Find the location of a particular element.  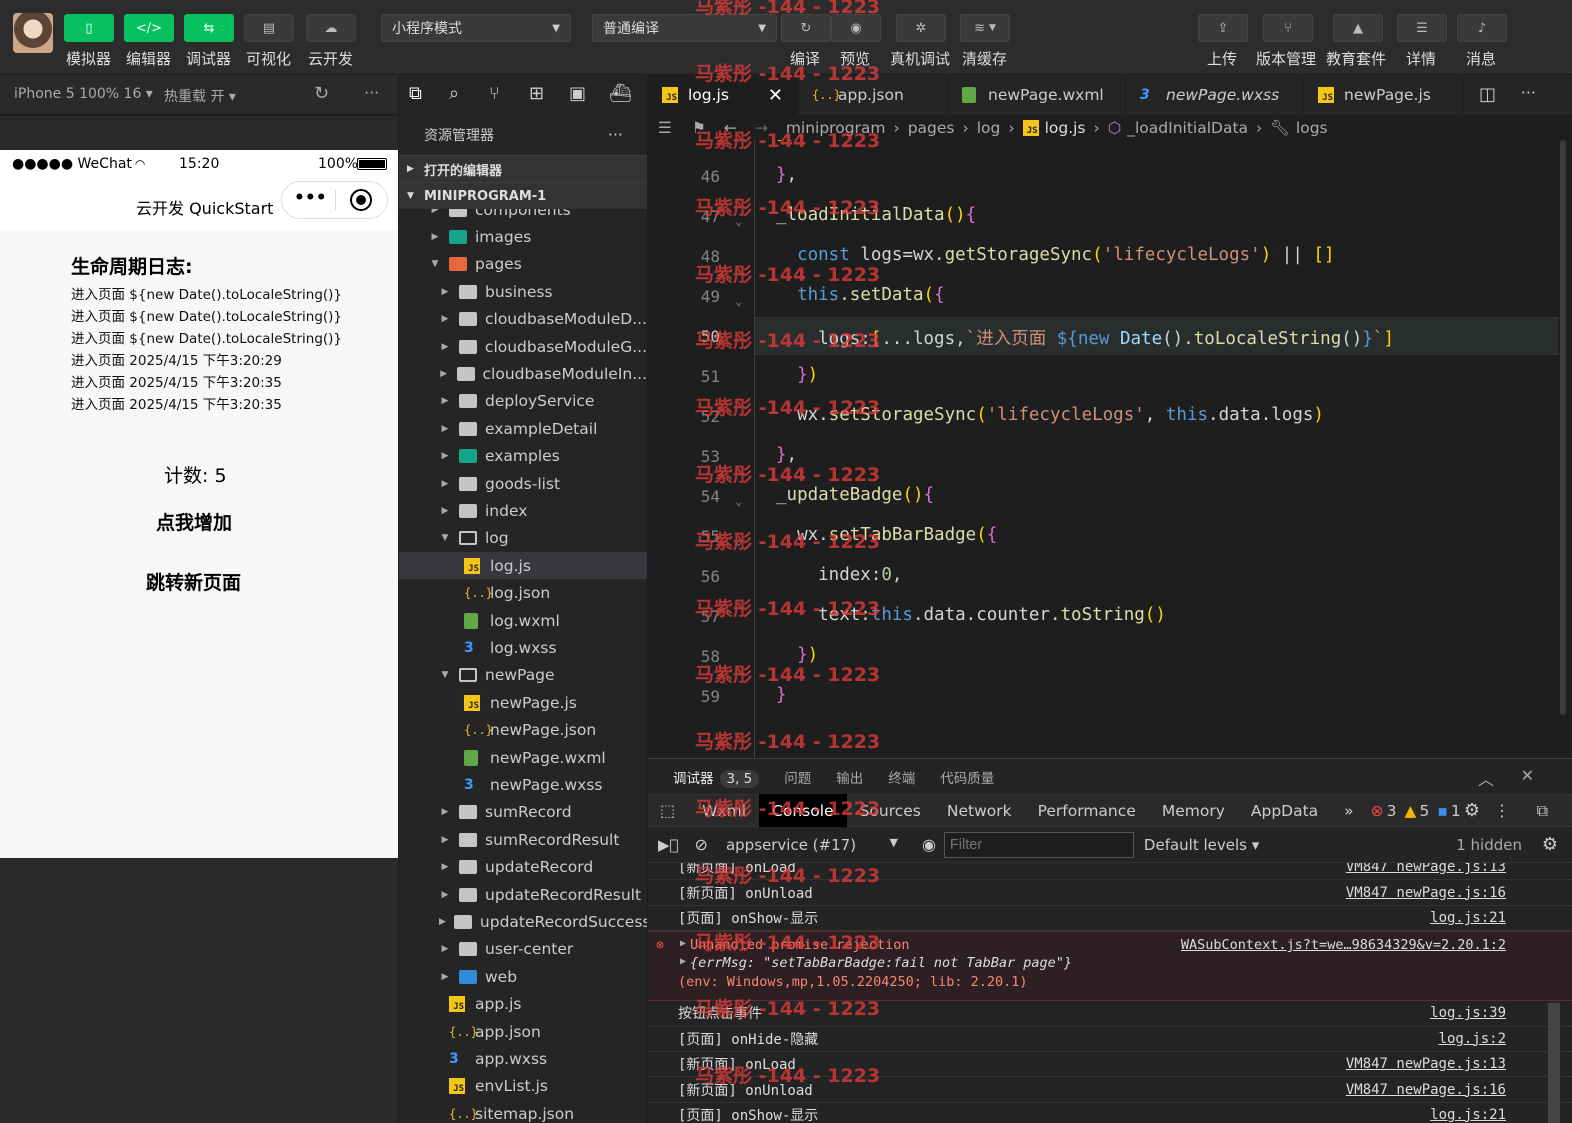

eye-icon: ◉ is located at coordinates (929, 844).